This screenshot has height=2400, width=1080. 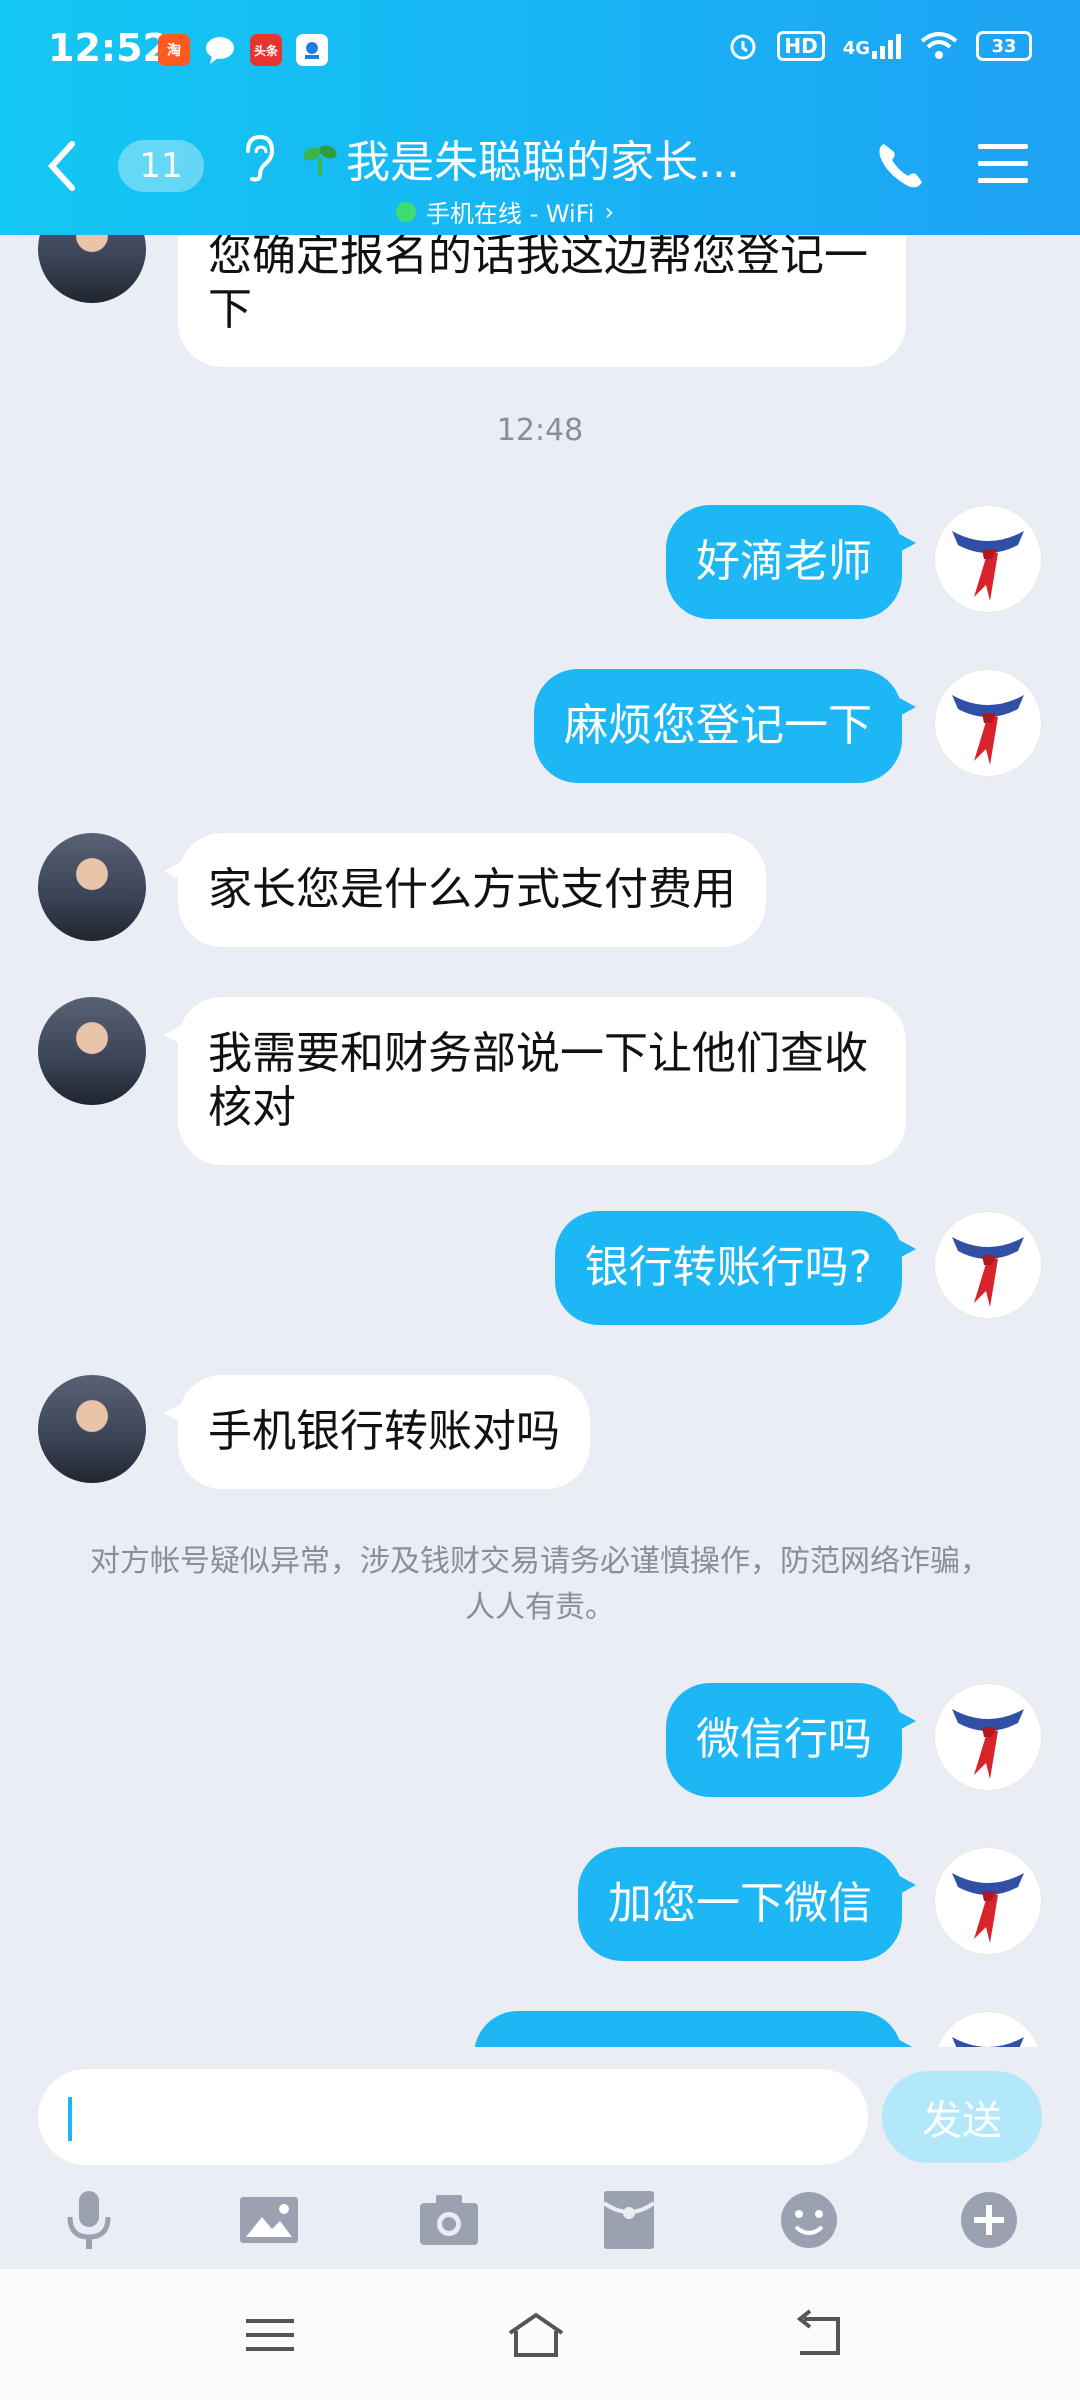 I want to click on outgoing-message: 银行转账行吗?, so click(x=735, y=1268).